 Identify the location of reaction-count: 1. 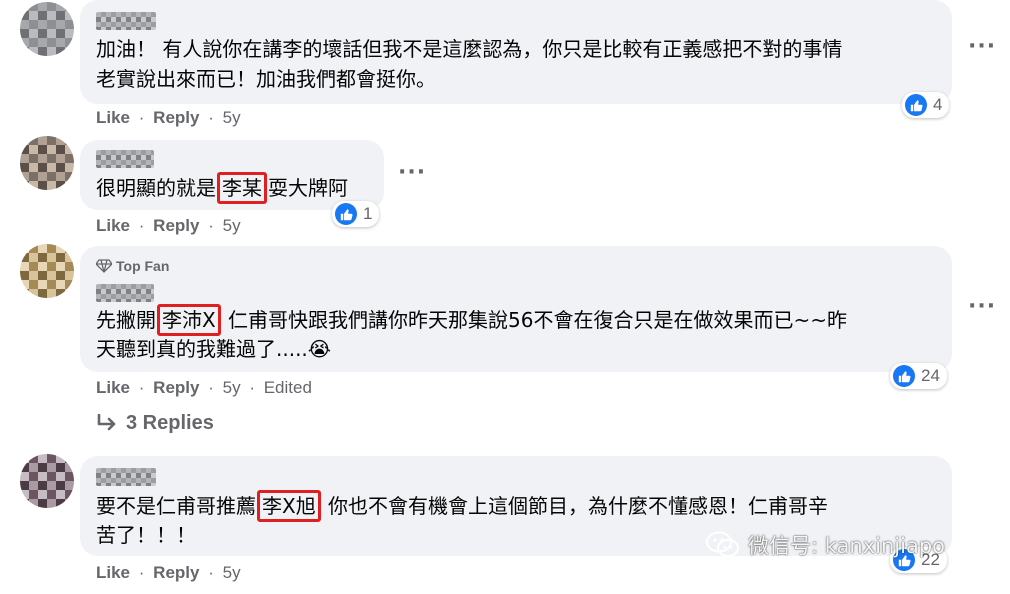
(356, 214).